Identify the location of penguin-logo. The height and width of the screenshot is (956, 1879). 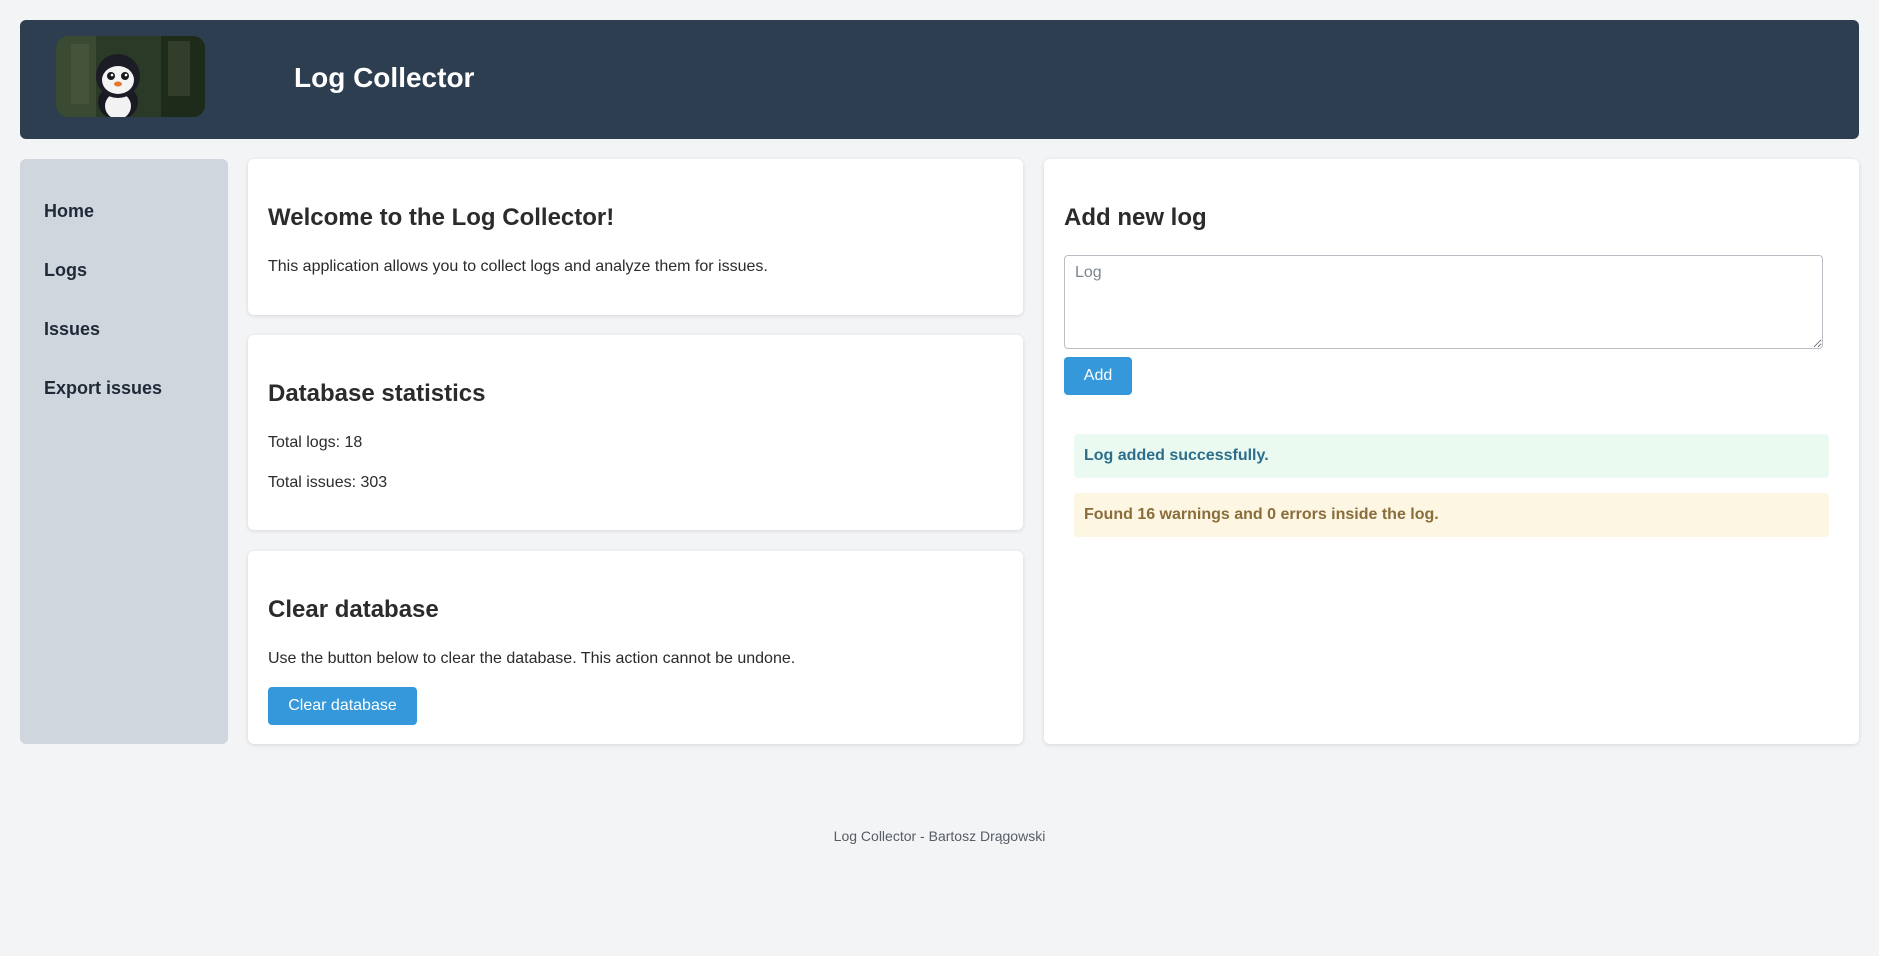
(130, 76).